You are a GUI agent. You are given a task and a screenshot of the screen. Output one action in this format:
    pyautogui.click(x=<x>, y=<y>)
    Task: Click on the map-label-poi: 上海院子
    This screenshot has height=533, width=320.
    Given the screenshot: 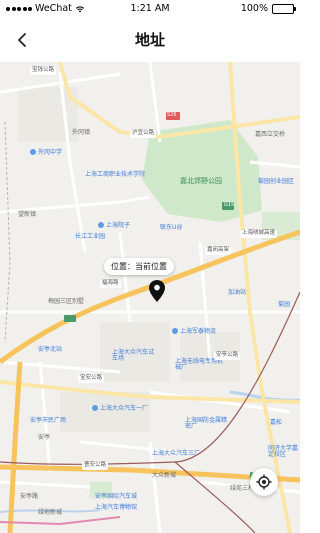 What is the action you would take?
    pyautogui.click(x=114, y=225)
    